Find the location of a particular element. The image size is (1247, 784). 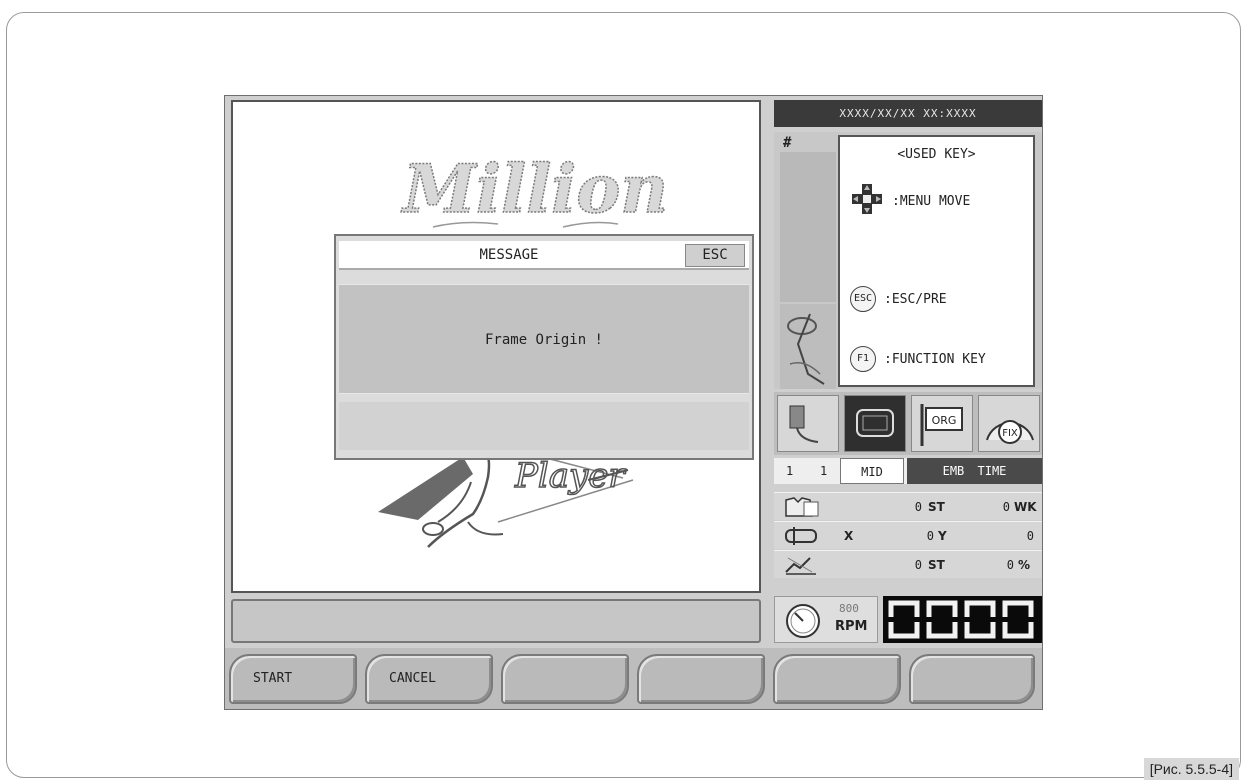

stat-row-stitch-work: 0 ST 0 WK is located at coordinates (908, 506).